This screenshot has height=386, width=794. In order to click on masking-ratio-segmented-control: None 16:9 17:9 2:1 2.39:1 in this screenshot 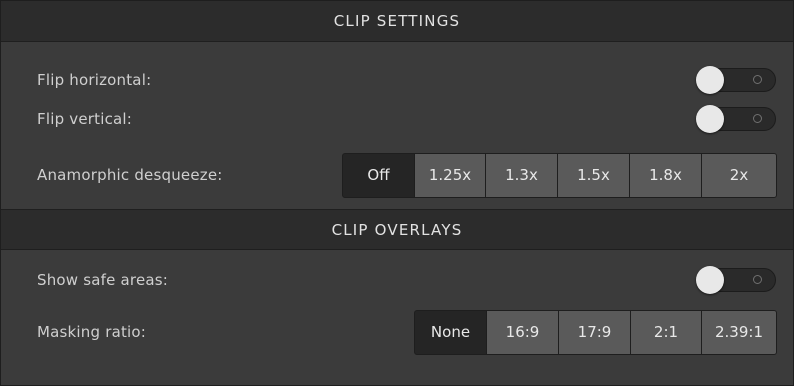, I will do `click(595, 332)`.